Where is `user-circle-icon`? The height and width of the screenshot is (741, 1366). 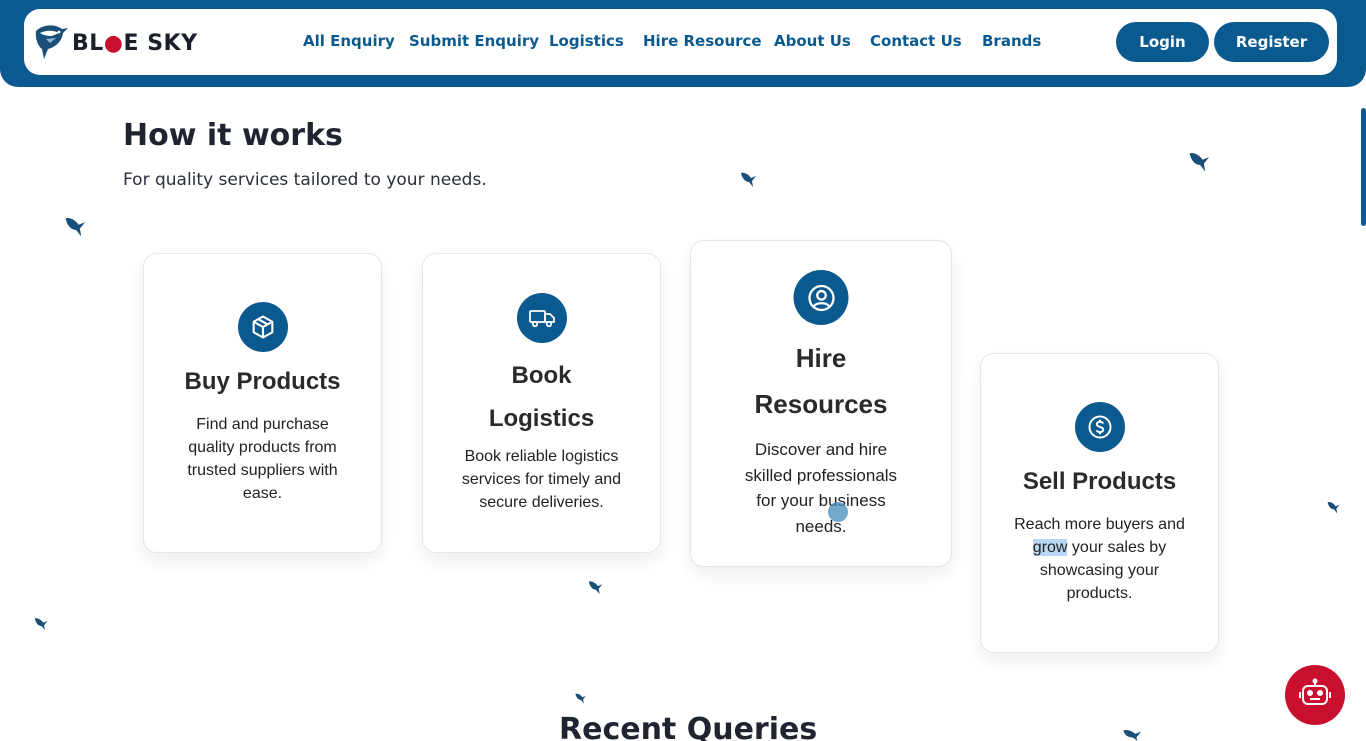
user-circle-icon is located at coordinates (821, 297).